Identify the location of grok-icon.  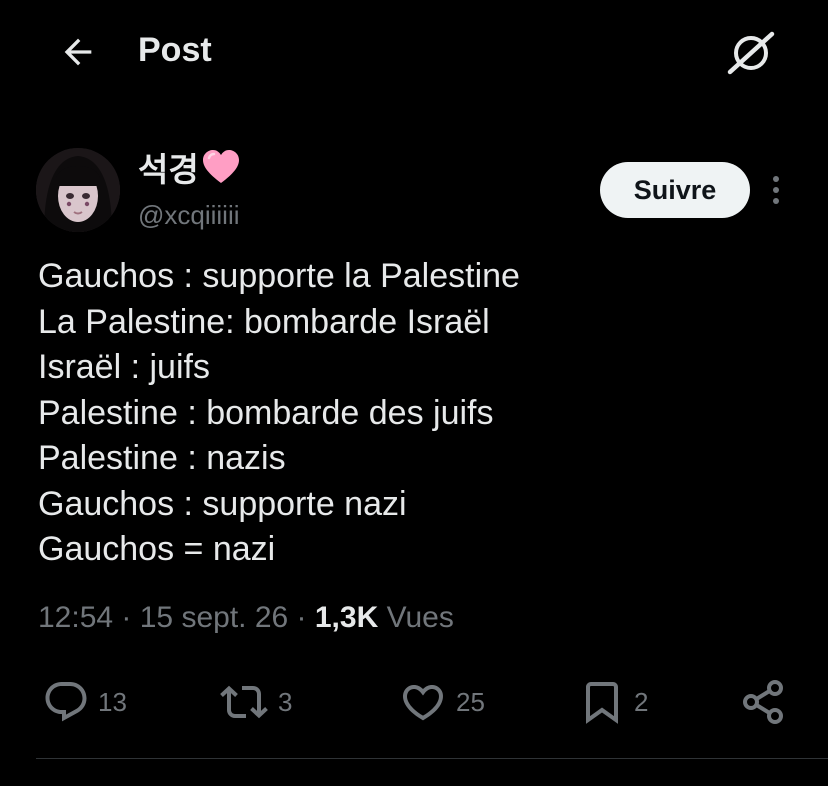
(751, 53).